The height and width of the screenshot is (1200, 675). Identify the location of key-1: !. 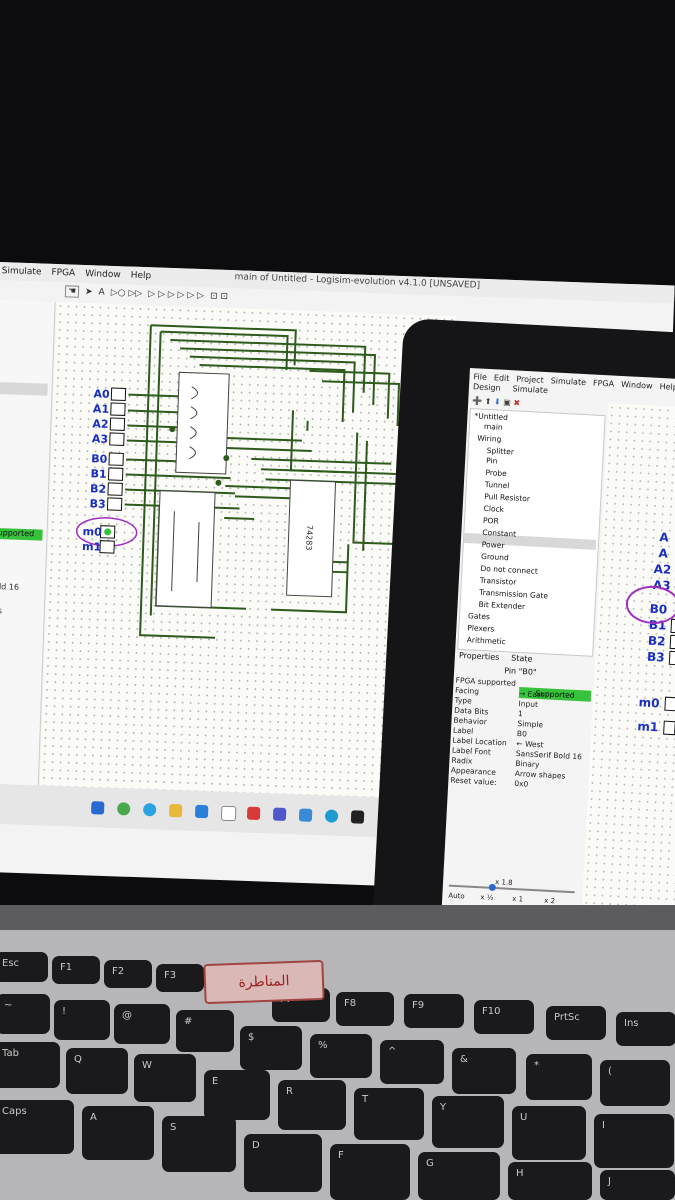
(82, 1020).